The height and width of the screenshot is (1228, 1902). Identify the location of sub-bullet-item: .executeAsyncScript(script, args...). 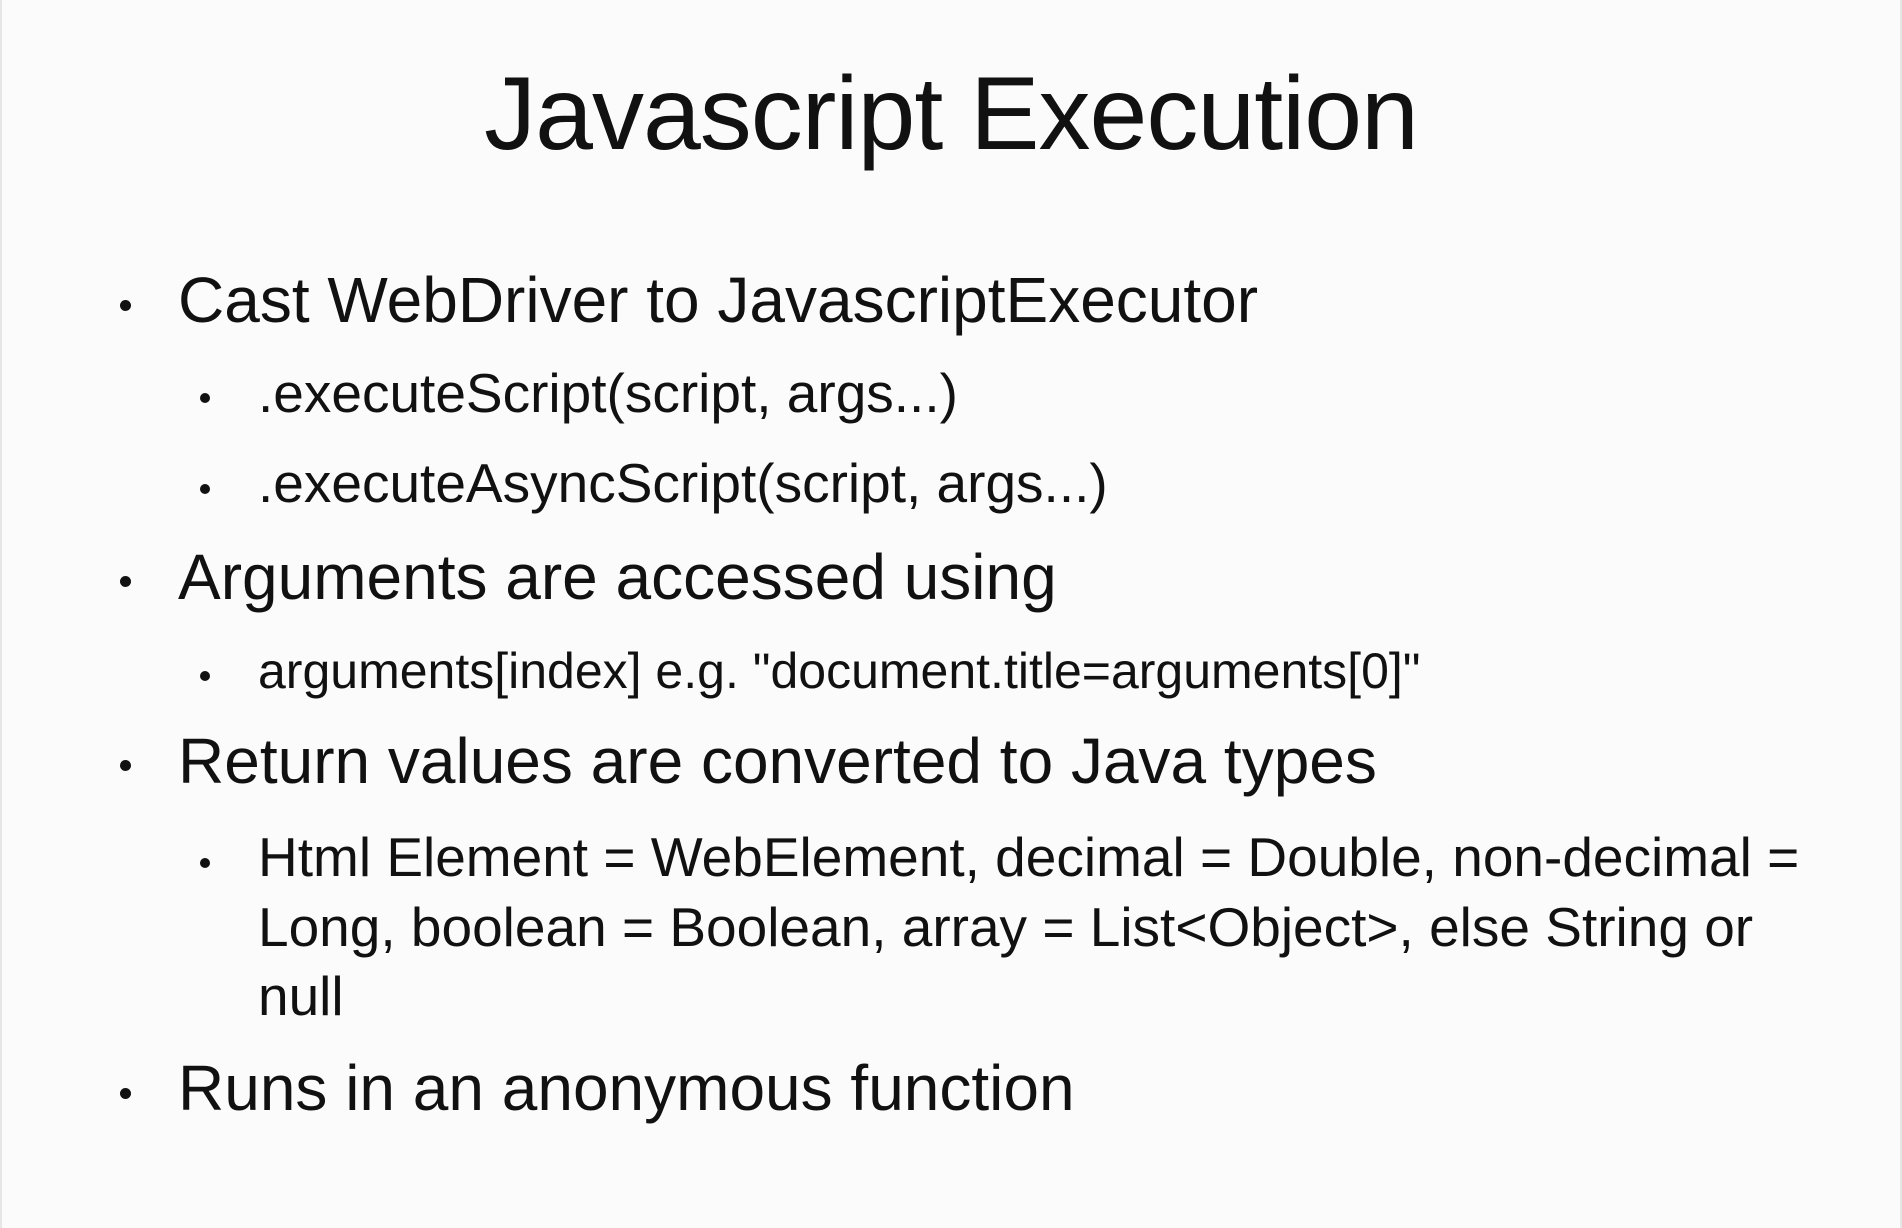
(1015, 483).